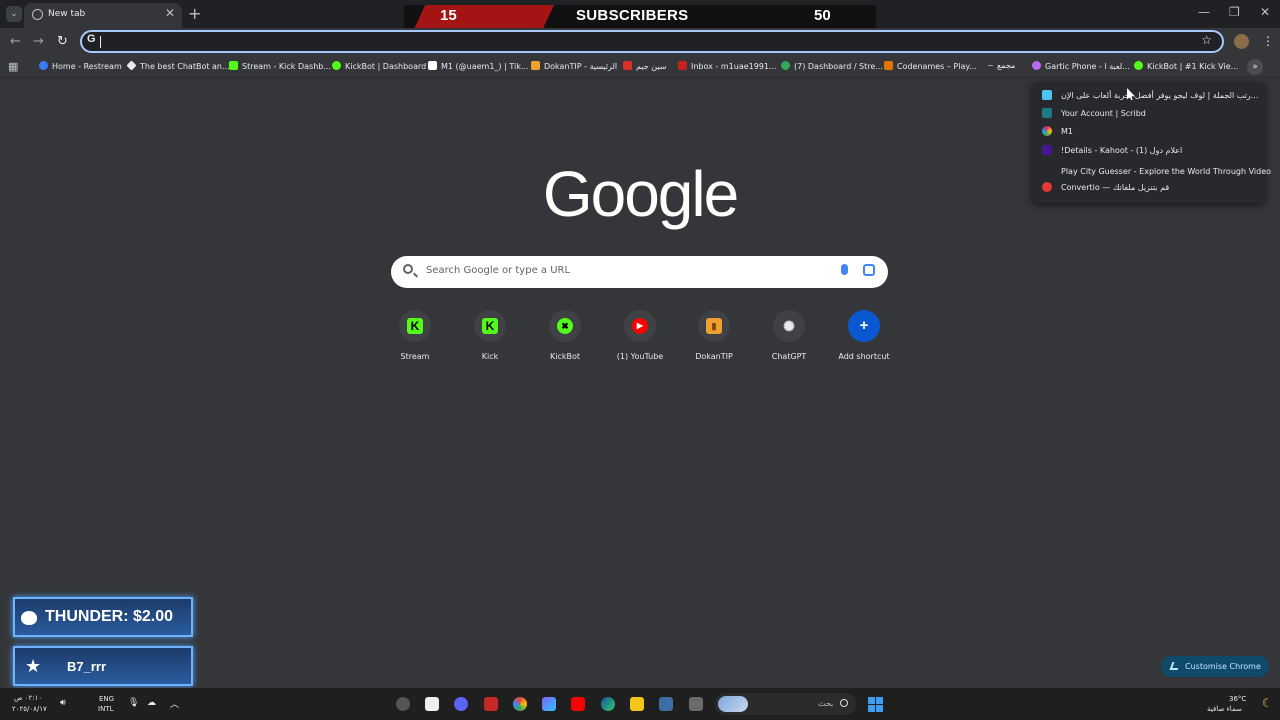 This screenshot has width=1280, height=720. What do you see at coordinates (28, 698) in the screenshot?
I see `clock-time: ٠٢:١٠ ص` at bounding box center [28, 698].